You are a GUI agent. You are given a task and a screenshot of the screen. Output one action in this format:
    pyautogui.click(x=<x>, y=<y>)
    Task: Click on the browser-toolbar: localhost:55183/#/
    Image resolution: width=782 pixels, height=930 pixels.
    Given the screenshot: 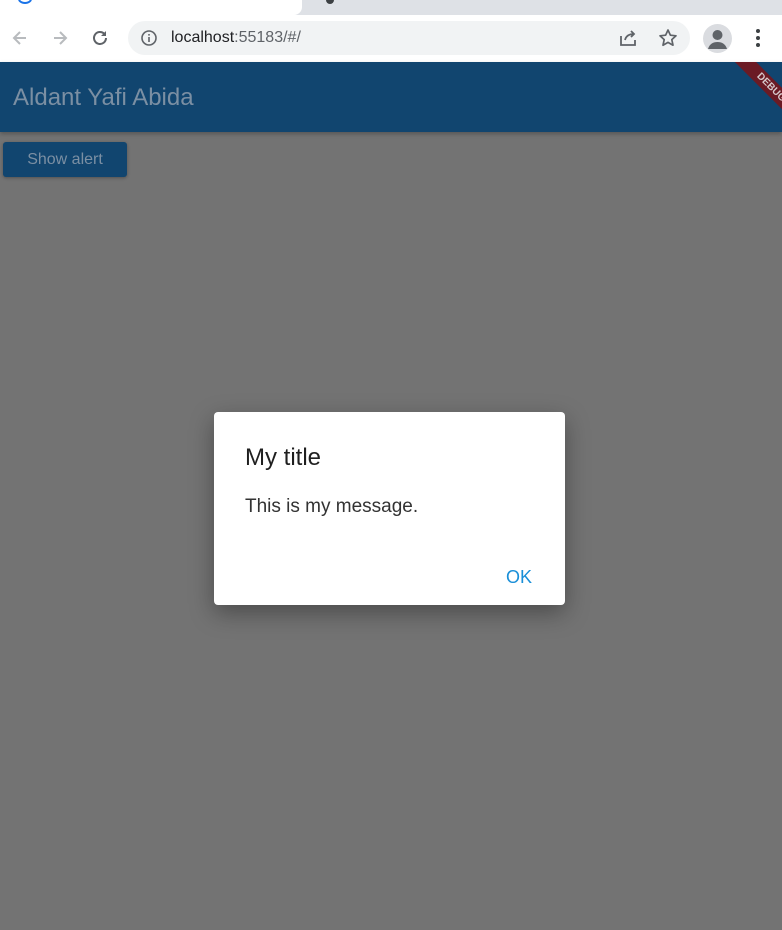 What is the action you would take?
    pyautogui.click(x=391, y=38)
    